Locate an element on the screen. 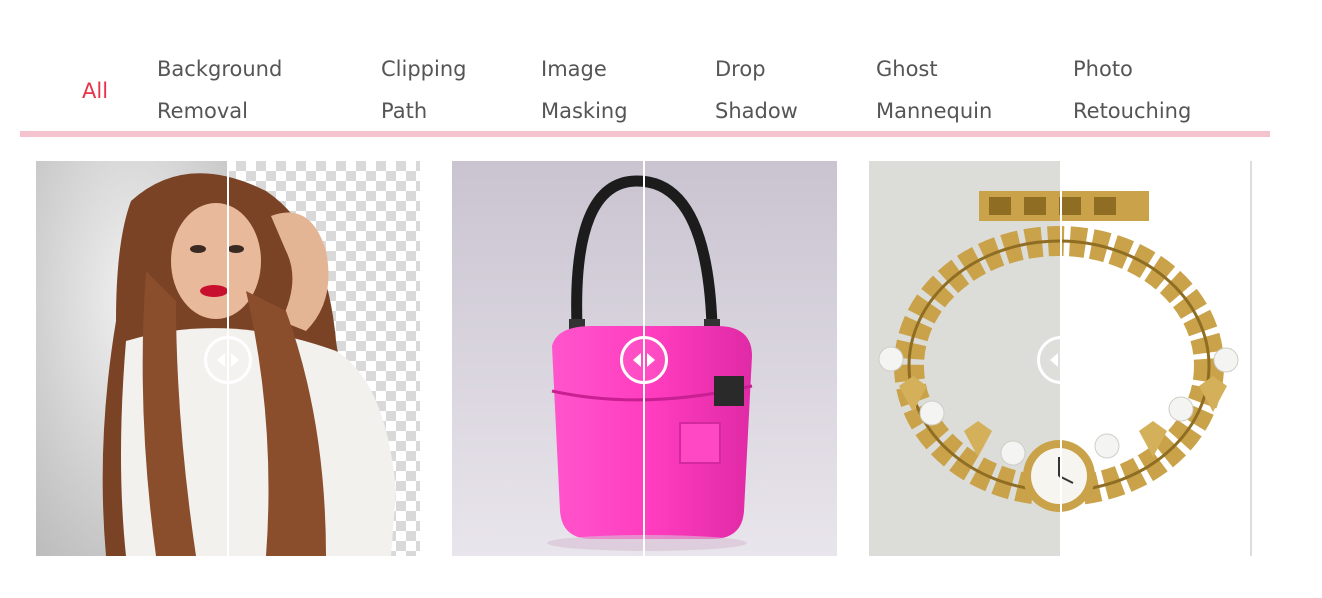  tab-all: All is located at coordinates (95, 91).